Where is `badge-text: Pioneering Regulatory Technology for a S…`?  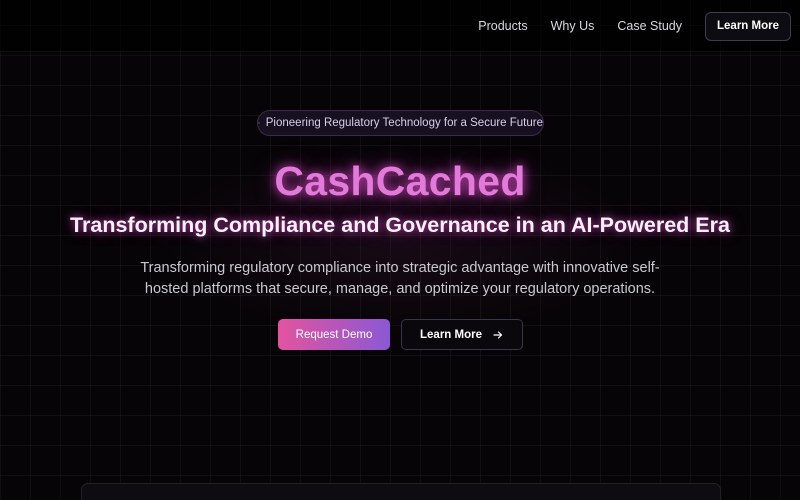
badge-text: Pioneering Regulatory Technology for a S… is located at coordinates (404, 123).